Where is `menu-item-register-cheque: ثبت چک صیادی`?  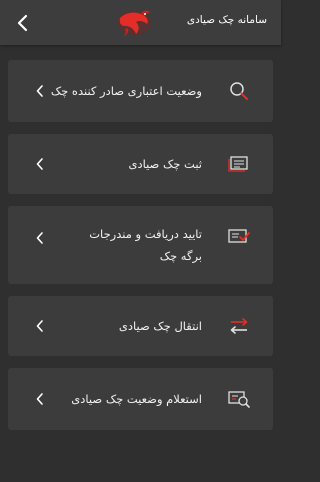 menu-item-register-cheque: ثبت چک صیادی is located at coordinates (140, 164).